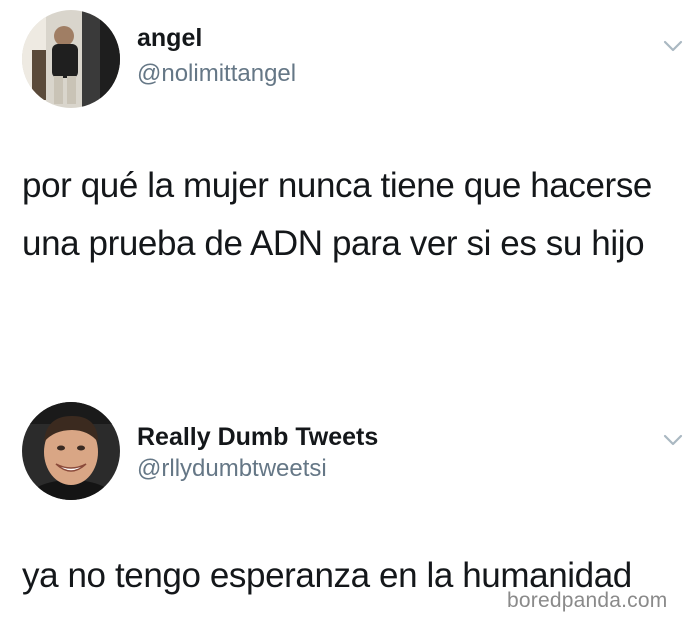 This screenshot has width=700, height=621. What do you see at coordinates (232, 469) in the screenshot?
I see `user-handle: @rllydumbtweetsi` at bounding box center [232, 469].